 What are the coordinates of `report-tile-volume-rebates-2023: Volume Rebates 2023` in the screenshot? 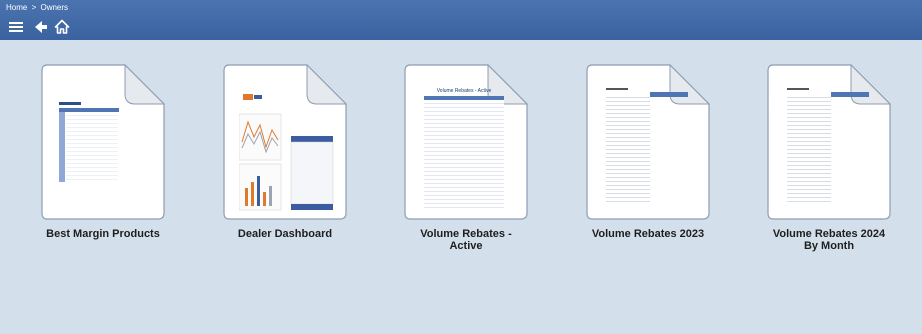 It's located at (648, 152).